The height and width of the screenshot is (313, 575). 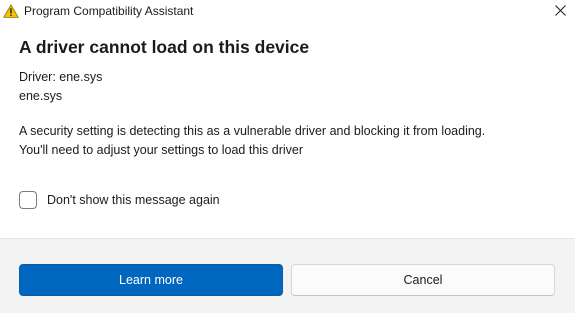 I want to click on dont-show-again-row: Don't show this message again, so click(x=119, y=200).